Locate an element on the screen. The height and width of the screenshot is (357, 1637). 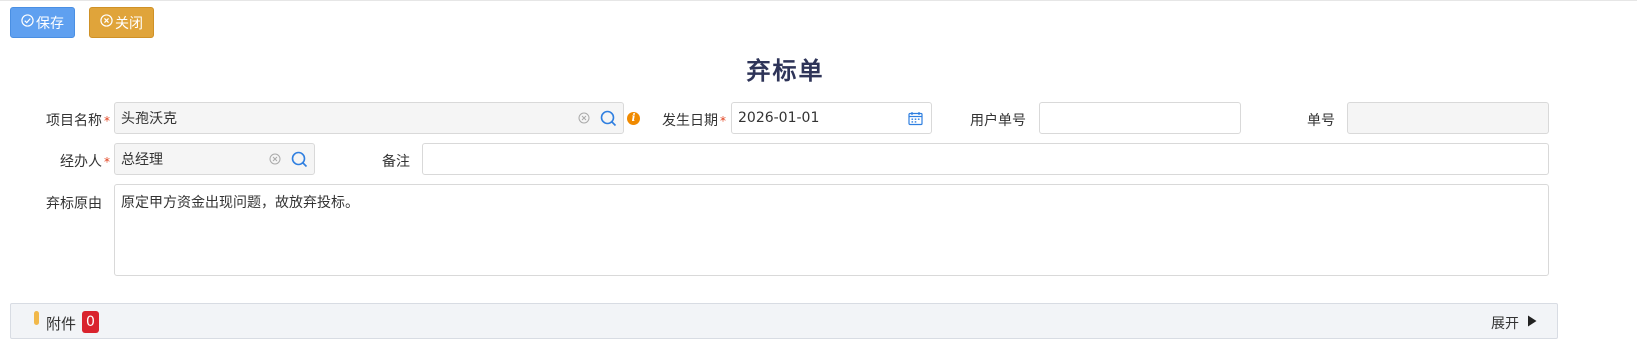
project-name-label: 项目名称 * is located at coordinates (78, 121).